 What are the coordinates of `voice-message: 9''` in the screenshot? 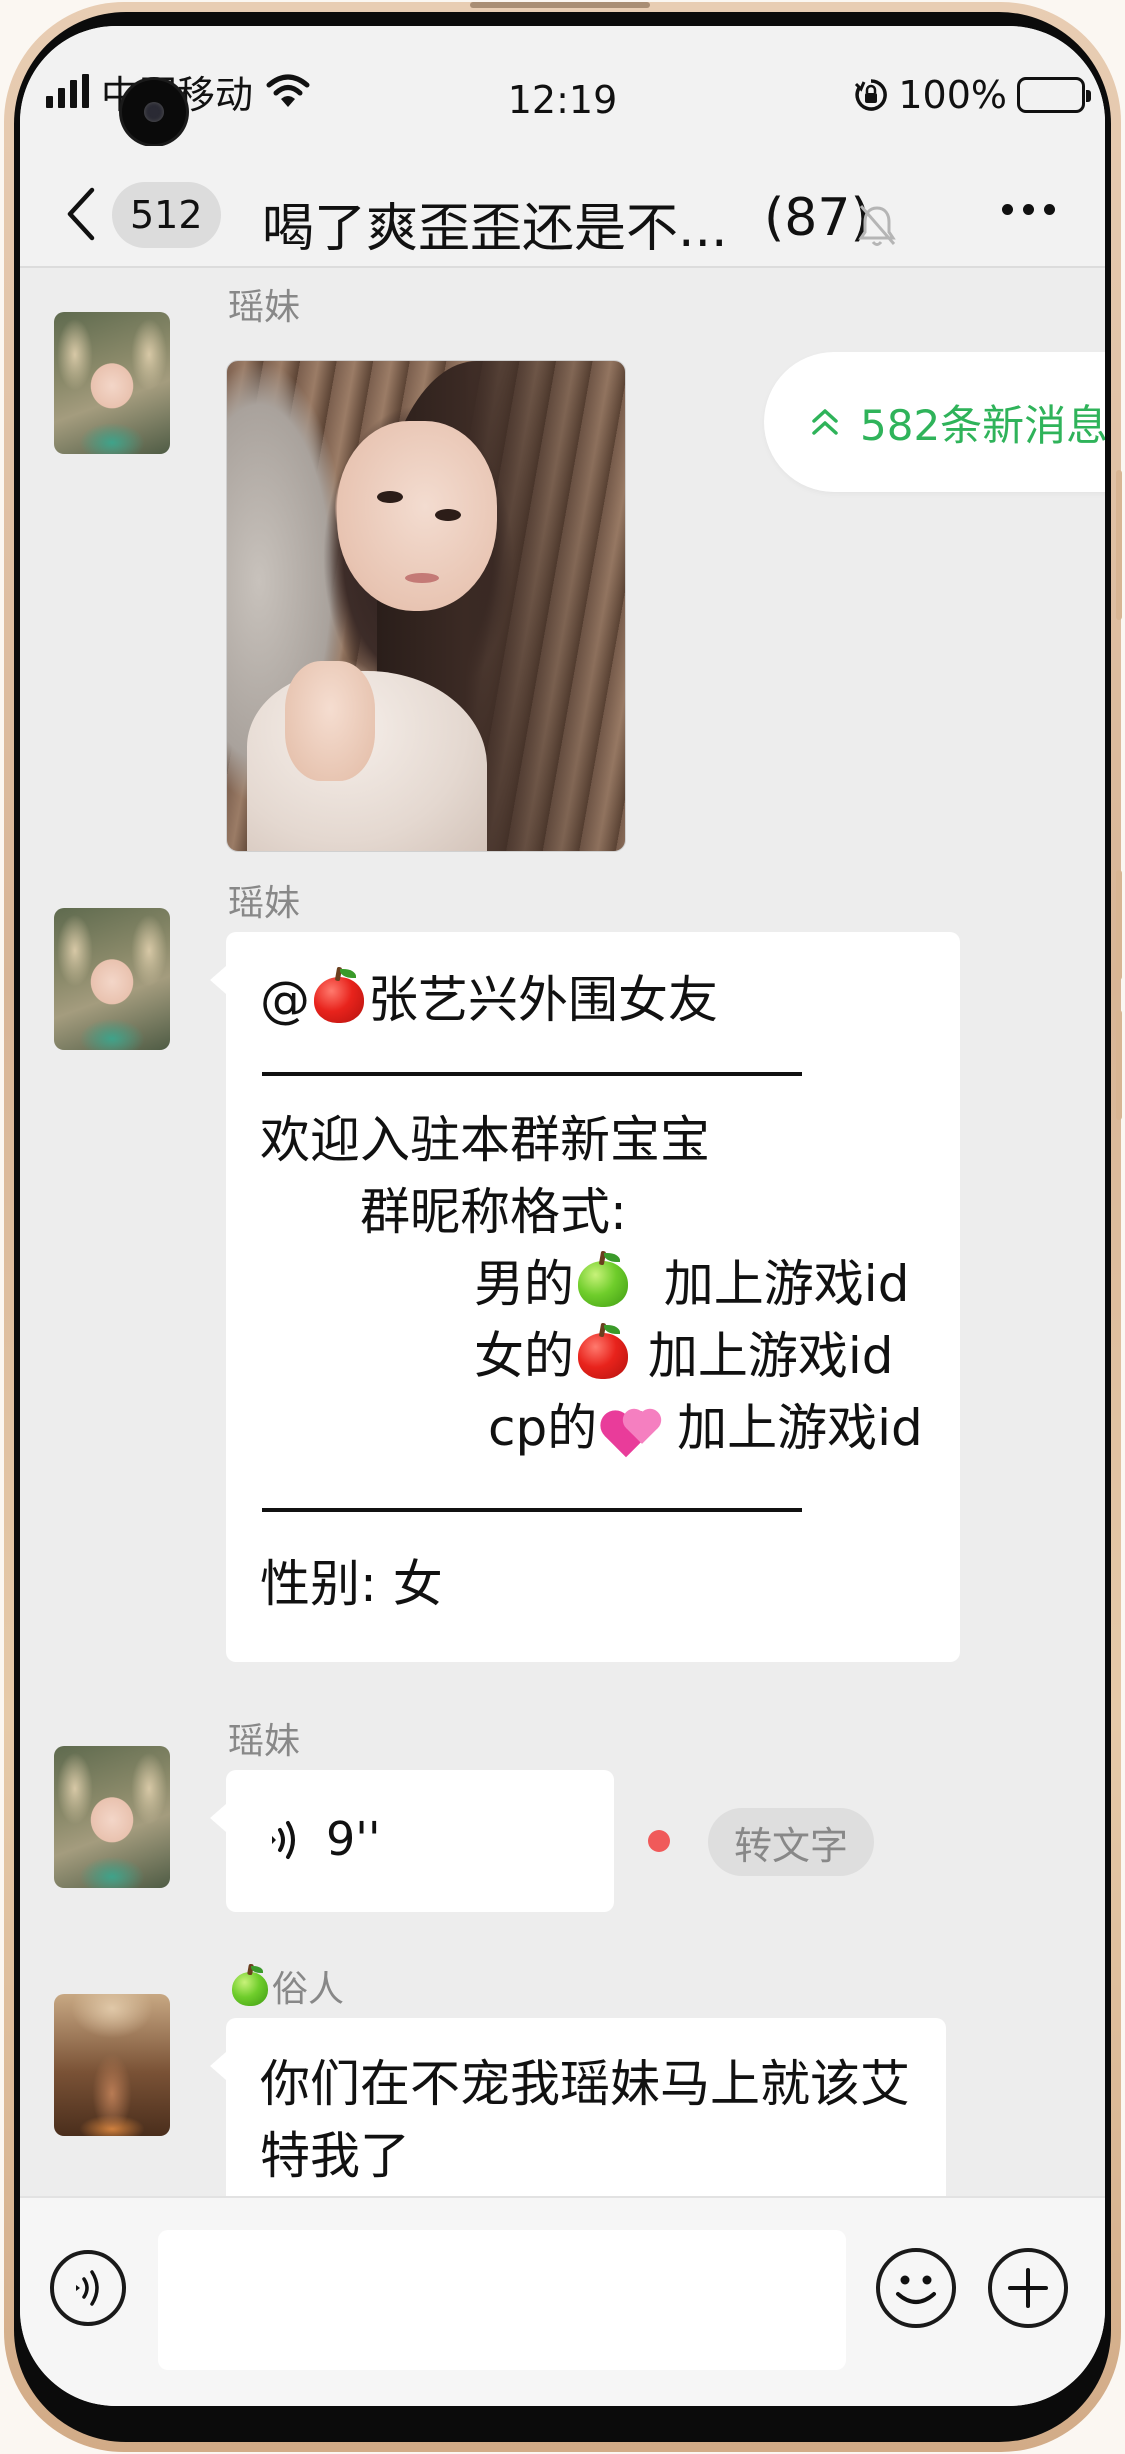 It's located at (412, 1841).